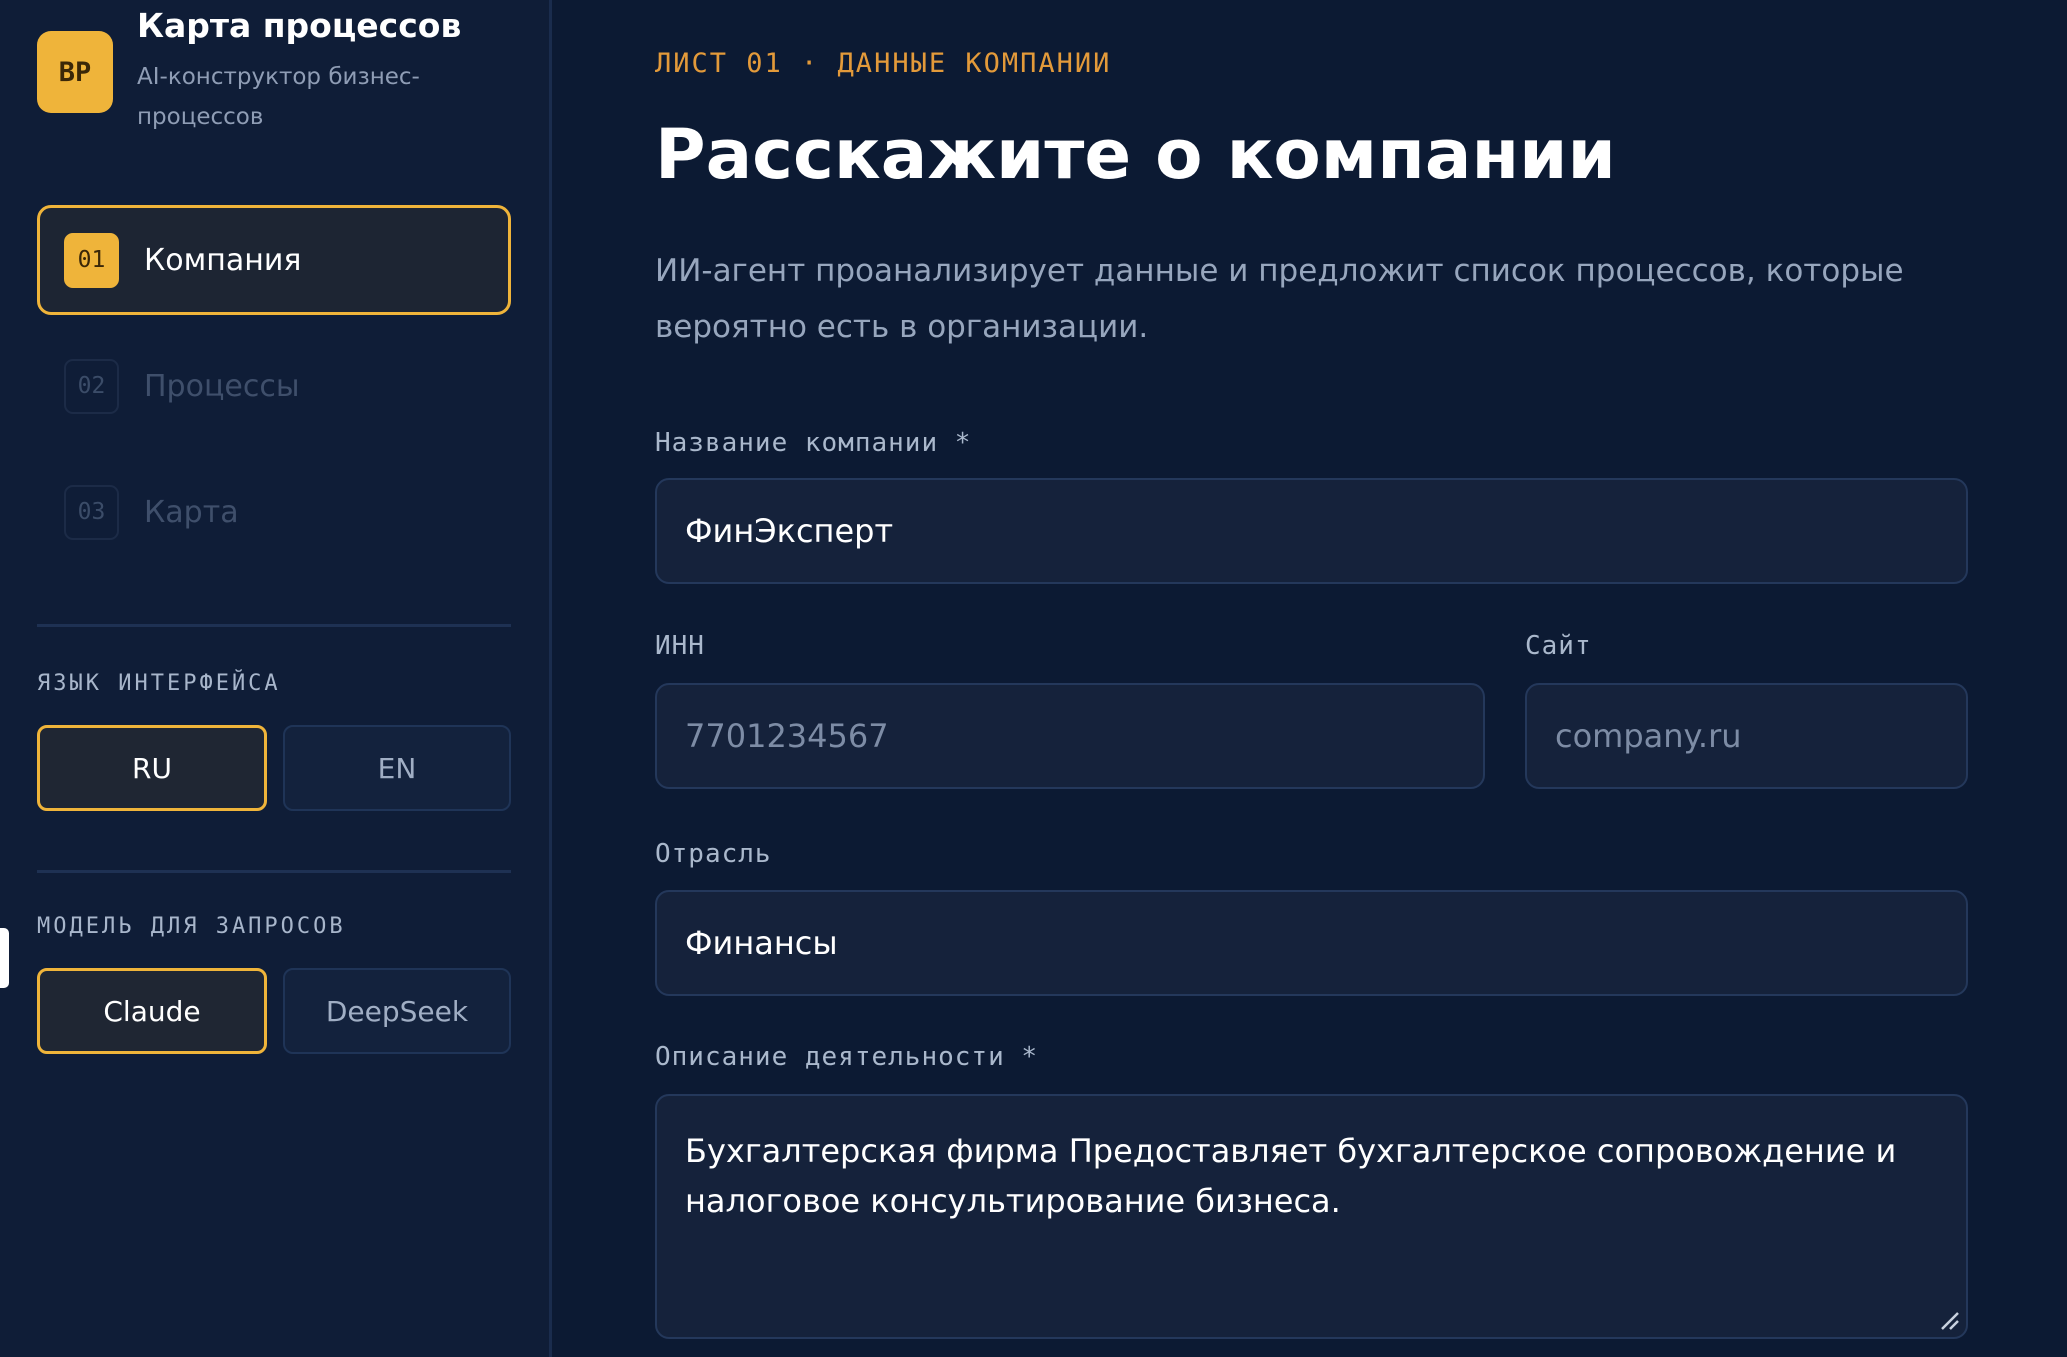 The width and height of the screenshot is (2067, 1357). What do you see at coordinates (1135, 155) in the screenshot?
I see `page-title: Расскажите о компании` at bounding box center [1135, 155].